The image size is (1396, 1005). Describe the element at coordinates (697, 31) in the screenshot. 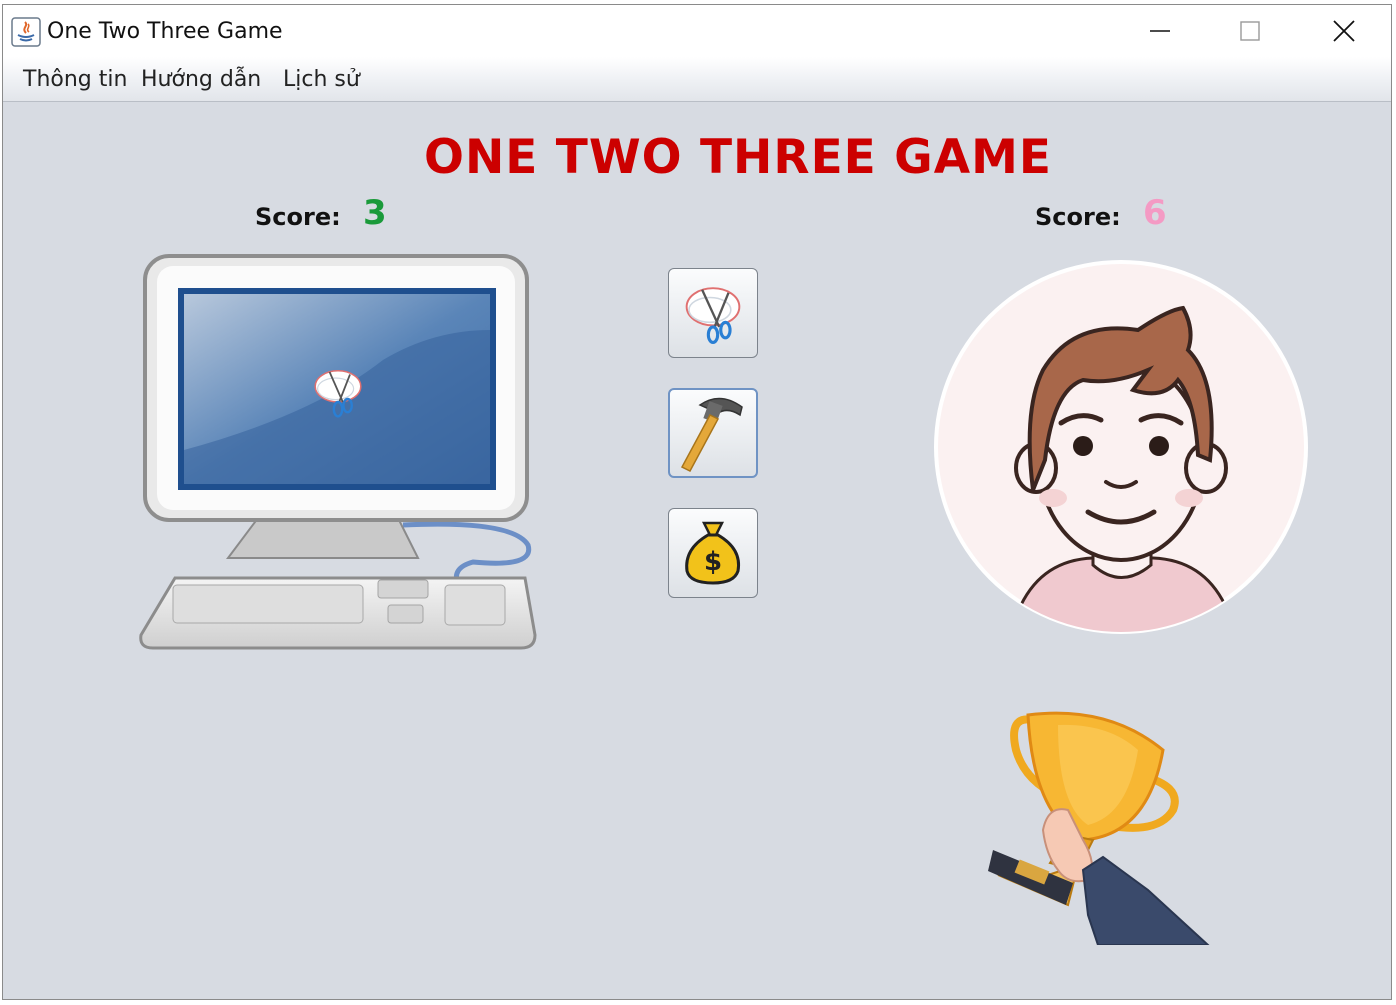

I see `title-bar: One Two Three Game` at that location.